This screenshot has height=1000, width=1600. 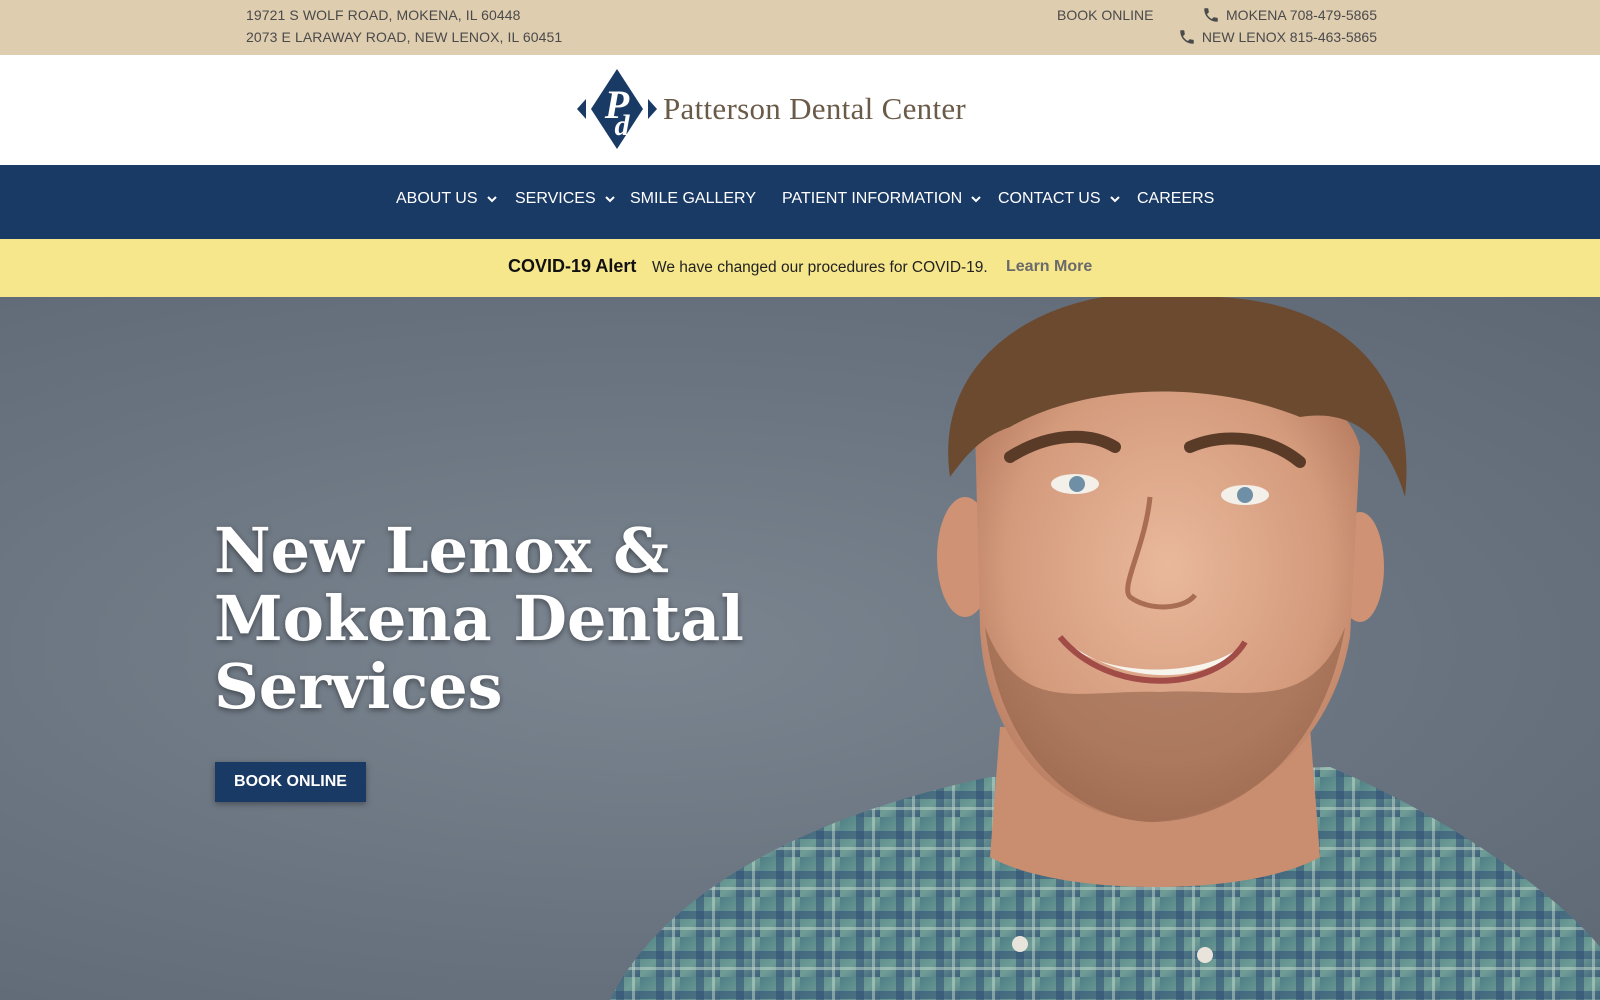 I want to click on nav-label: SMILE GALLERY, so click(x=693, y=198).